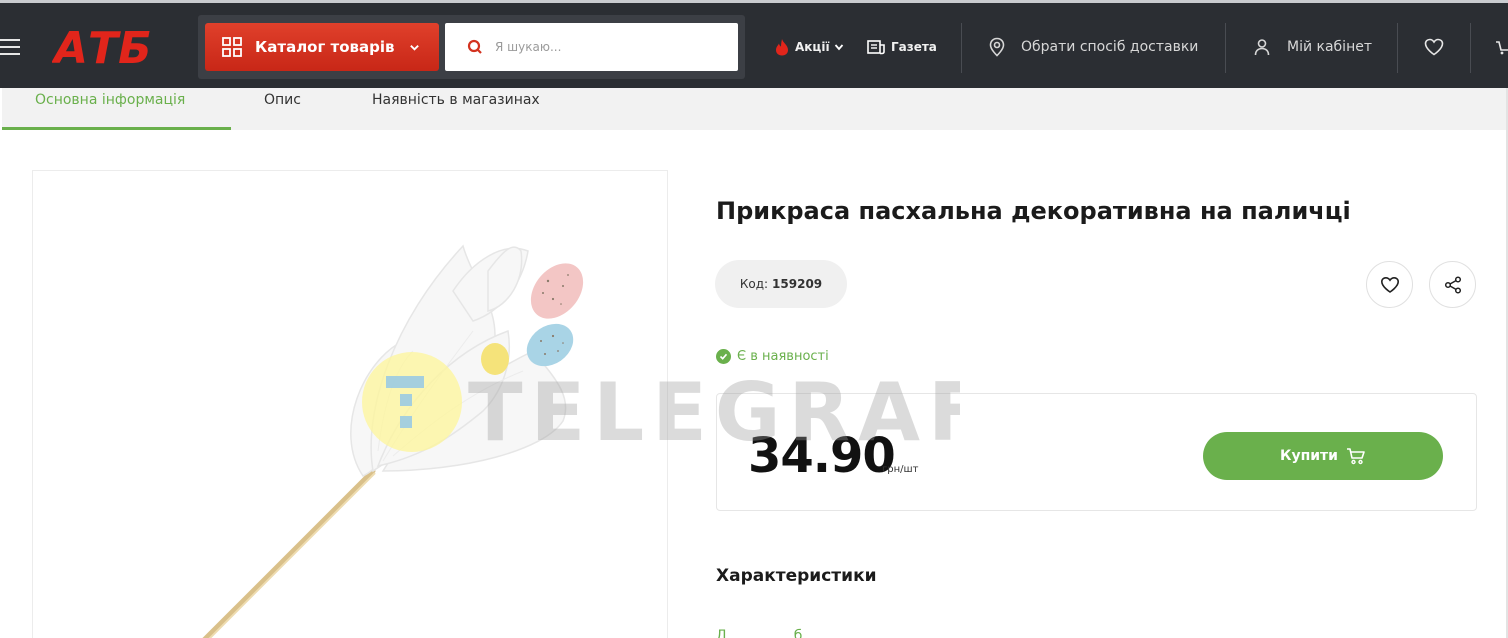 The width and height of the screenshot is (1508, 638). Describe the element at coordinates (116, 128) in the screenshot. I see `active-tab-indicator` at that location.